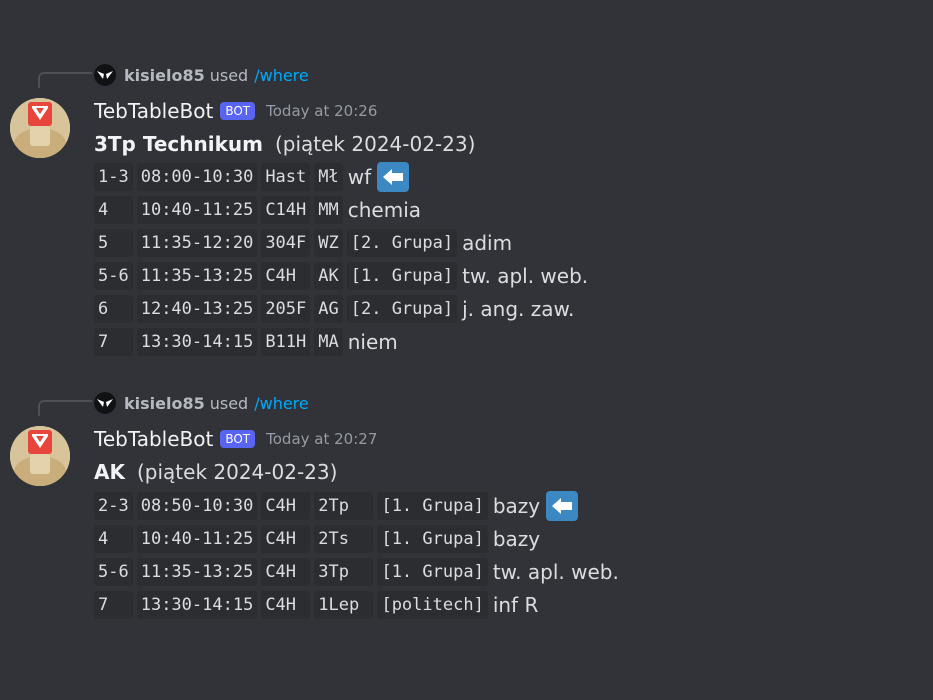 This screenshot has width=933, height=700. What do you see at coordinates (286, 210) in the screenshot?
I see `lesson-room: C14H` at bounding box center [286, 210].